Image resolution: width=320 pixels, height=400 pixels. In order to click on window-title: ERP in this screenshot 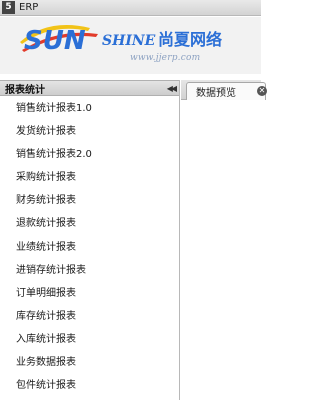, I will do `click(29, 7)`.